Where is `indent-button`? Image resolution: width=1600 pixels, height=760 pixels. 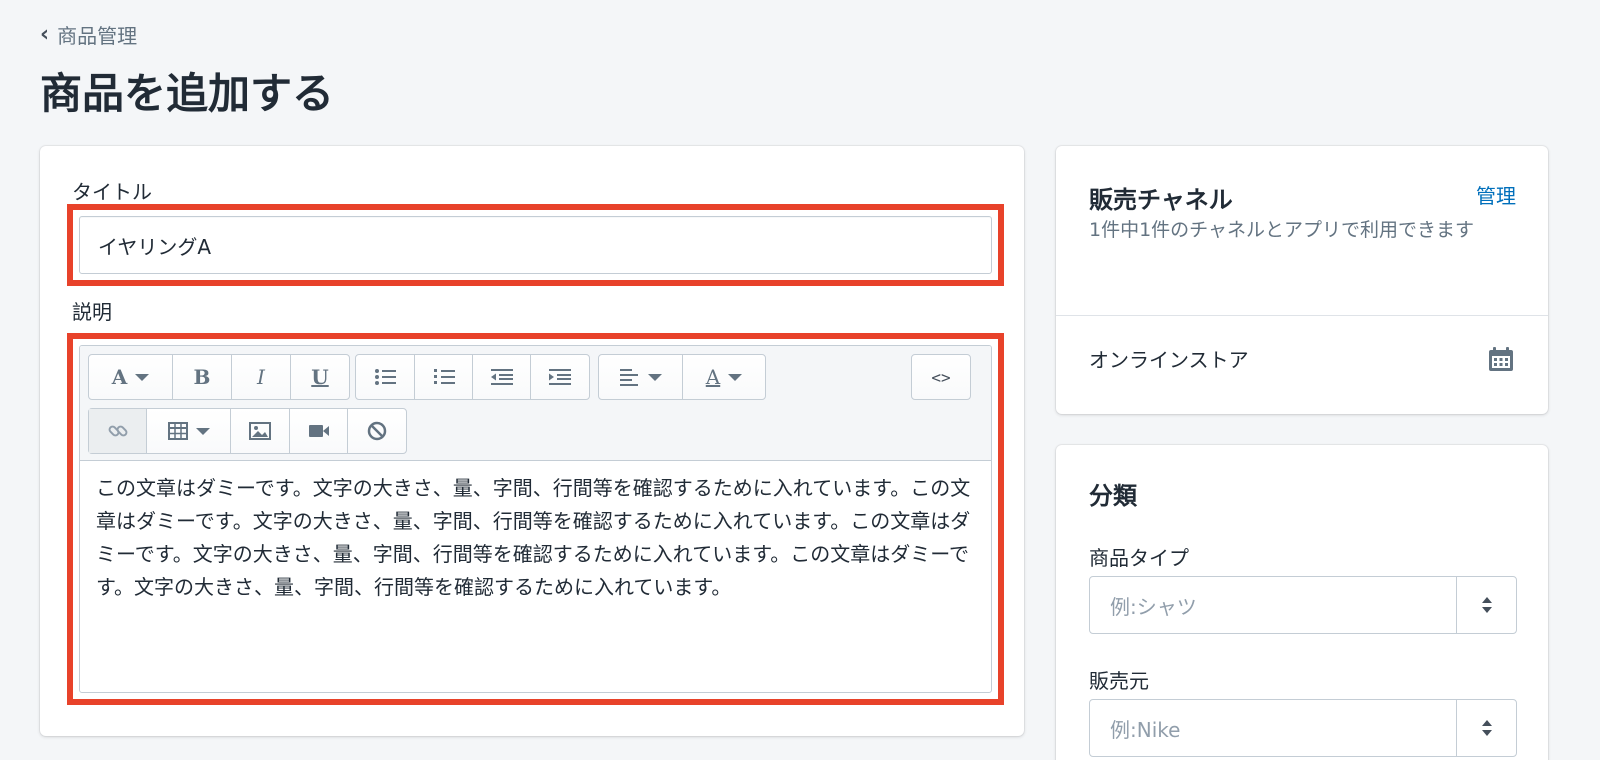 indent-button is located at coordinates (560, 377).